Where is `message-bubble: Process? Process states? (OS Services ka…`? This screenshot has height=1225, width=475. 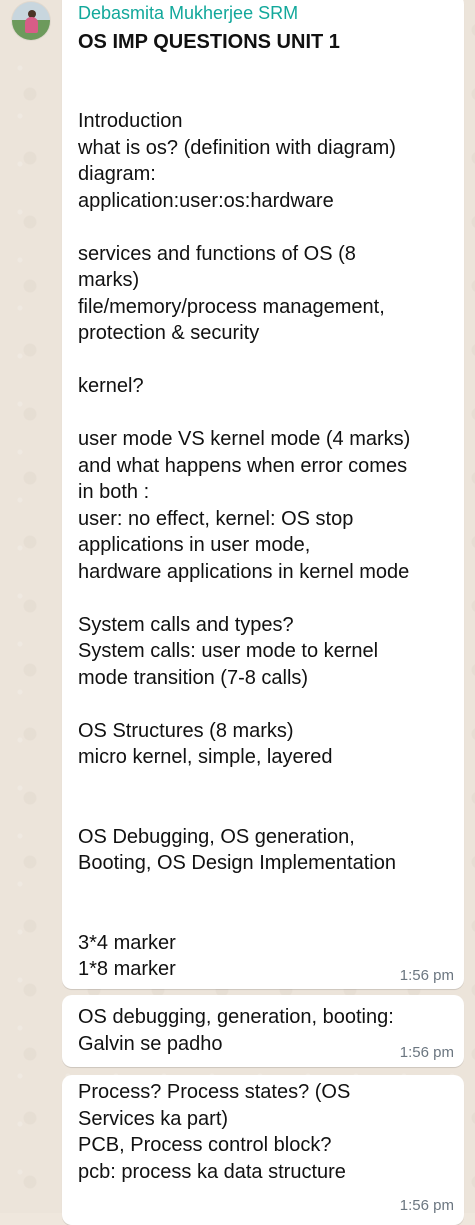
message-bubble: Process? Process states? (OS Services ka… is located at coordinates (263, 1150).